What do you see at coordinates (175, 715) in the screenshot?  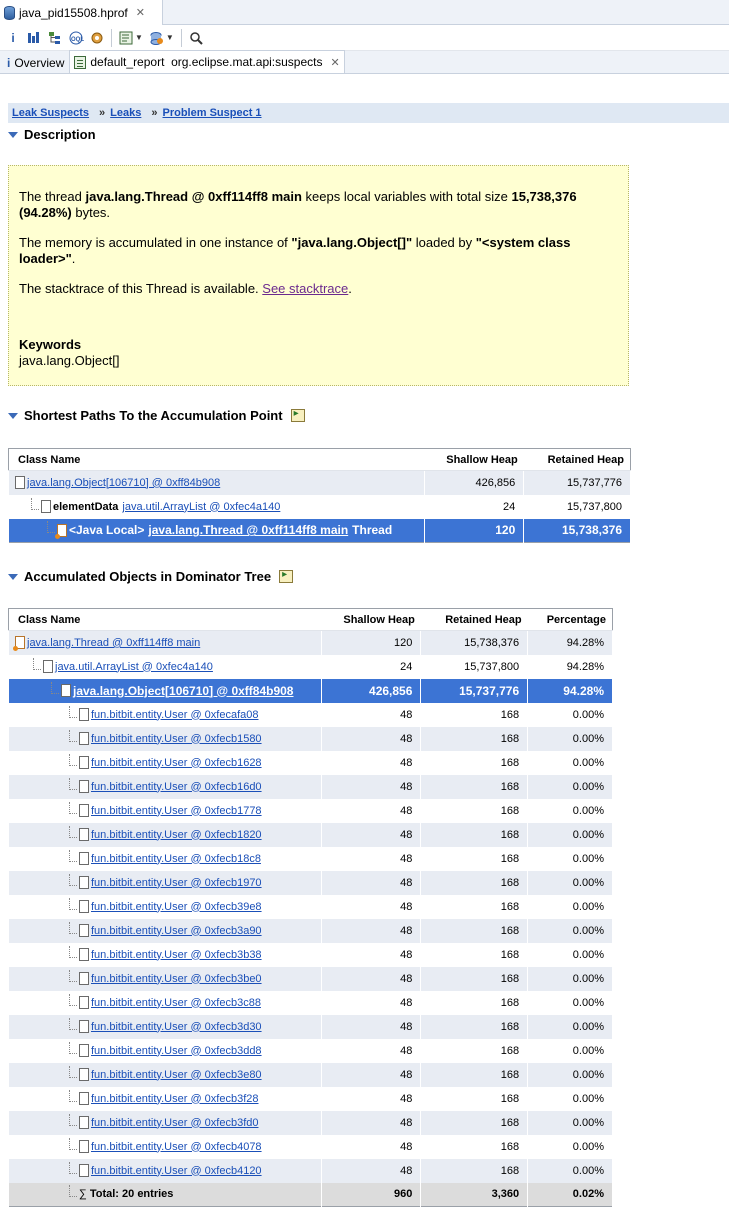 I see `object-link: fun.bitbit.entity.User @ 0xfecafa08` at bounding box center [175, 715].